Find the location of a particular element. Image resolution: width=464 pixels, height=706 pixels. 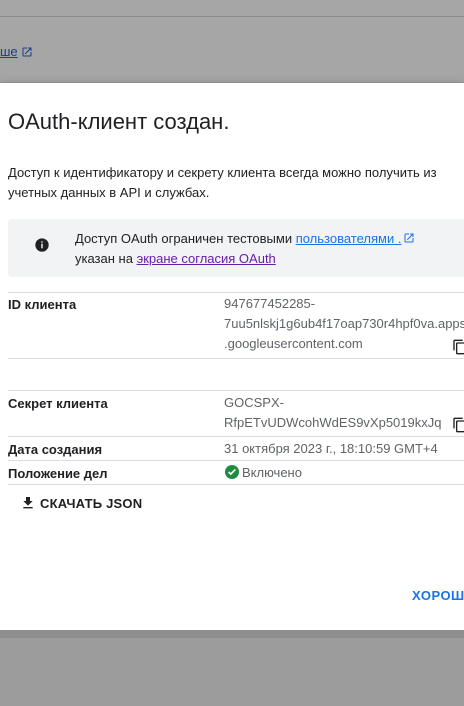

client-id-line-3: .googleusercontent.com is located at coordinates (293, 343).